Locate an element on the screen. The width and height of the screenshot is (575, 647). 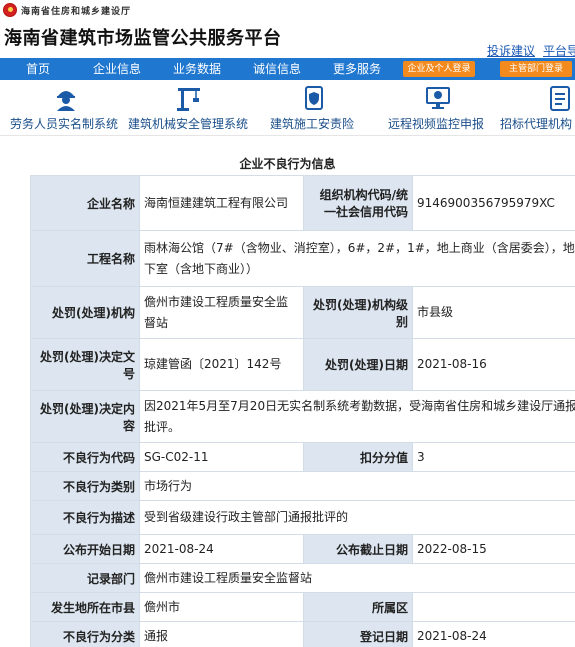
emblem-icon is located at coordinates (10, 10).